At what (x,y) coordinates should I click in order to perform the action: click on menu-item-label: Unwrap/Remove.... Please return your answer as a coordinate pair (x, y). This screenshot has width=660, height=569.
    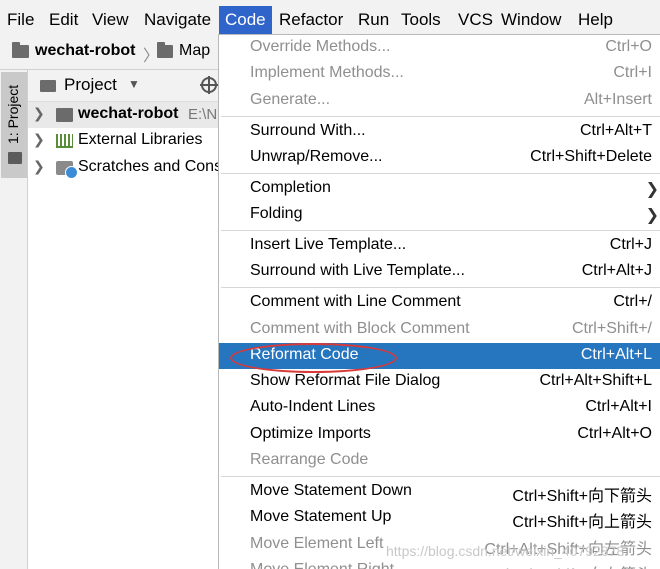
    Looking at the image, I should click on (316, 156).